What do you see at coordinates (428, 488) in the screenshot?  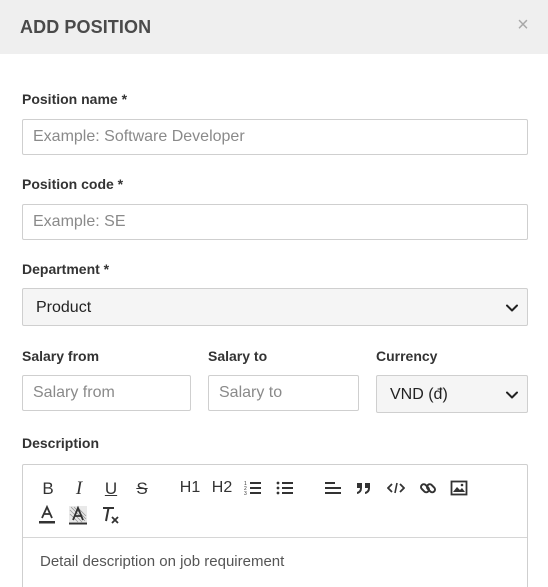 I see `link-icon` at bounding box center [428, 488].